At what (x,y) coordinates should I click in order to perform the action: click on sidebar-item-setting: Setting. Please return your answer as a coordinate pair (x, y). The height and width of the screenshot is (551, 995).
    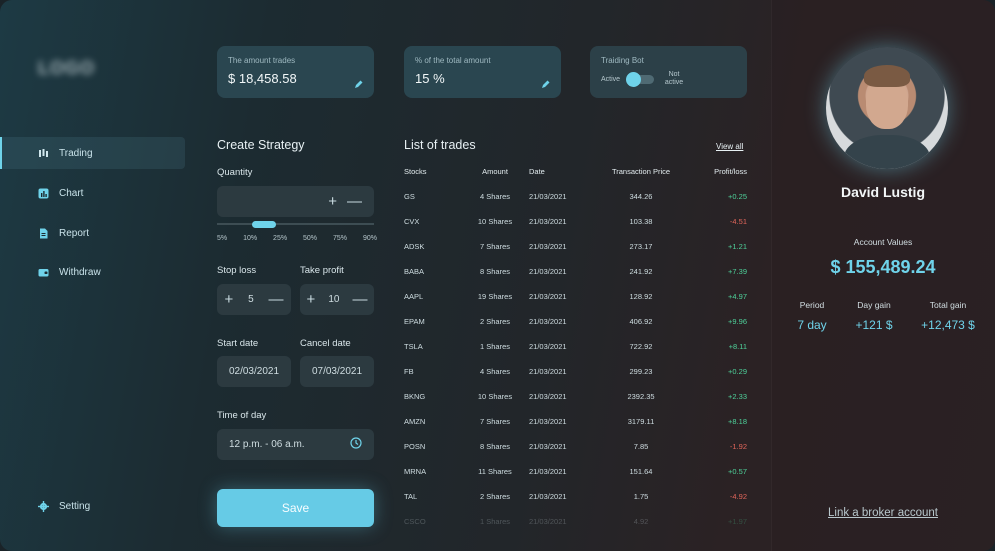
    Looking at the image, I should click on (92, 506).